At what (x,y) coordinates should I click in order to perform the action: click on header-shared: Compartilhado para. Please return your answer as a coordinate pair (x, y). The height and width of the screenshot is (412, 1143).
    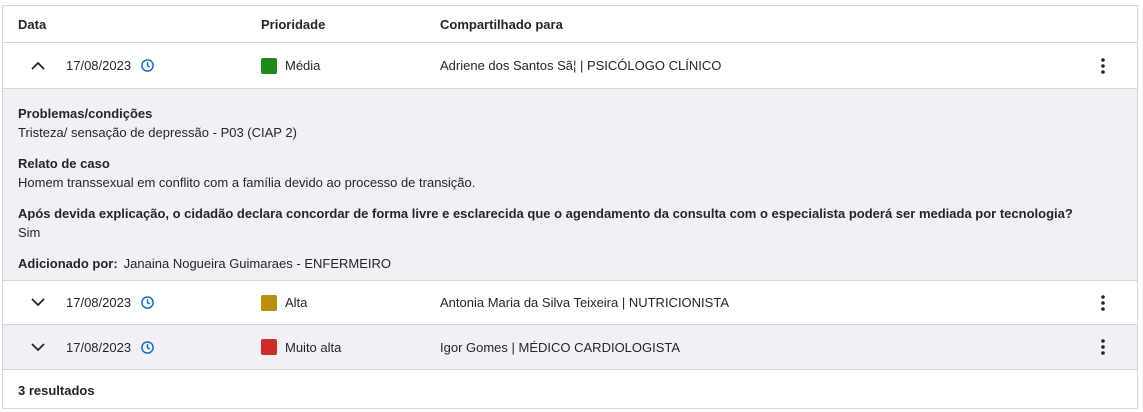
    Looking at the image, I should click on (501, 24).